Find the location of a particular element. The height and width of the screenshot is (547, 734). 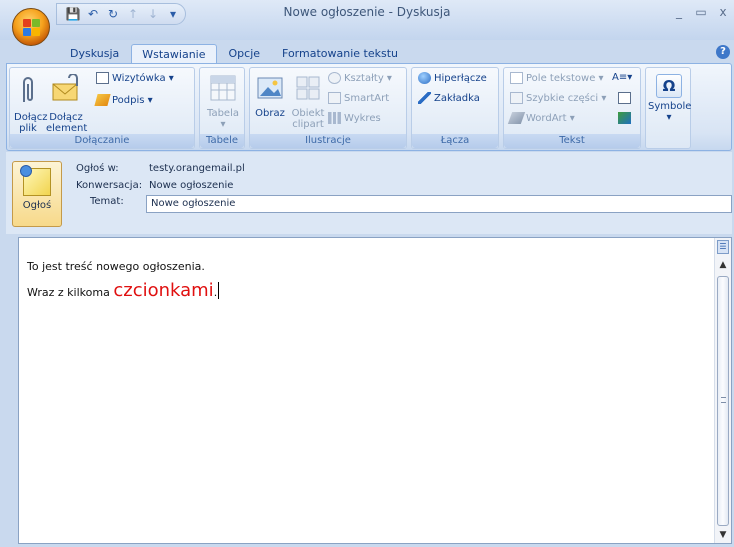

close-button: x is located at coordinates (723, 12).